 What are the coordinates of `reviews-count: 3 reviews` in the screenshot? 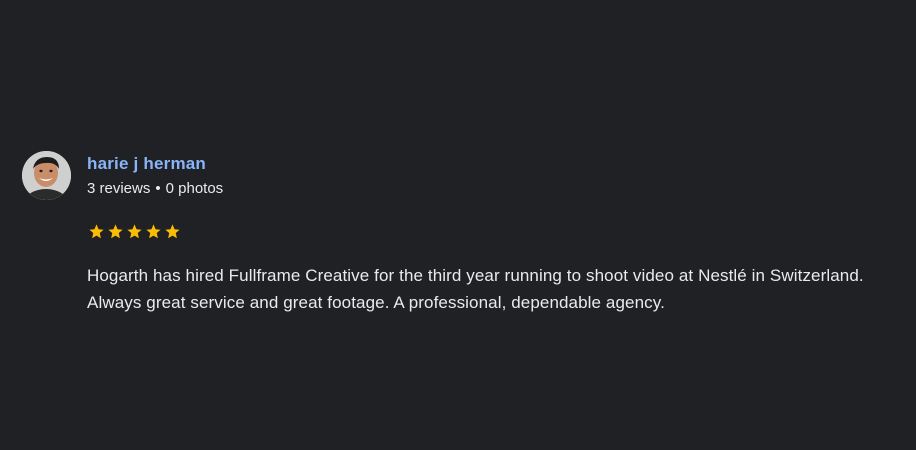 It's located at (119, 188).